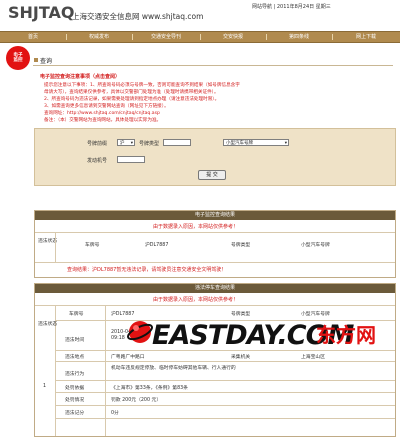 This screenshot has height=438, width=400. I want to click on col-plate-value: 沪DL7887, so click(157, 245).